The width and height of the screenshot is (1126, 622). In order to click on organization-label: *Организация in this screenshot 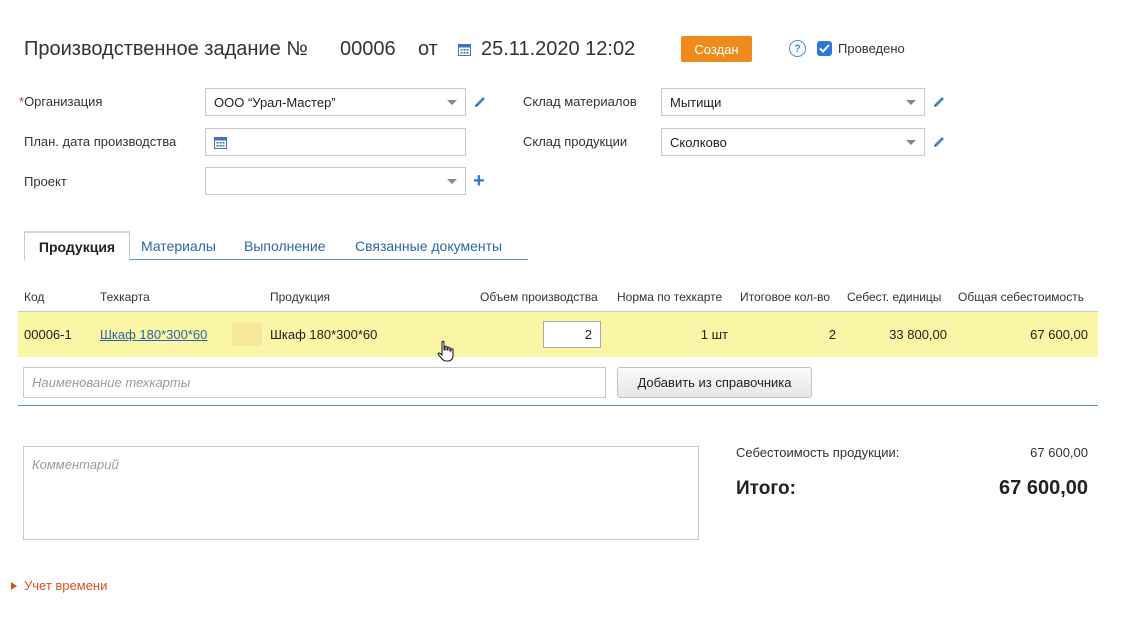, I will do `click(61, 101)`.